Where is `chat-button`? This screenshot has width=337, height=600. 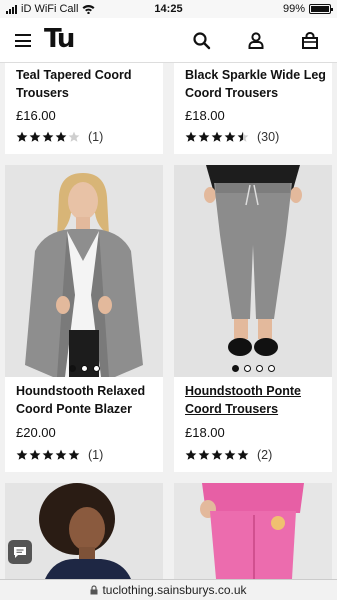 chat-button is located at coordinates (20, 552).